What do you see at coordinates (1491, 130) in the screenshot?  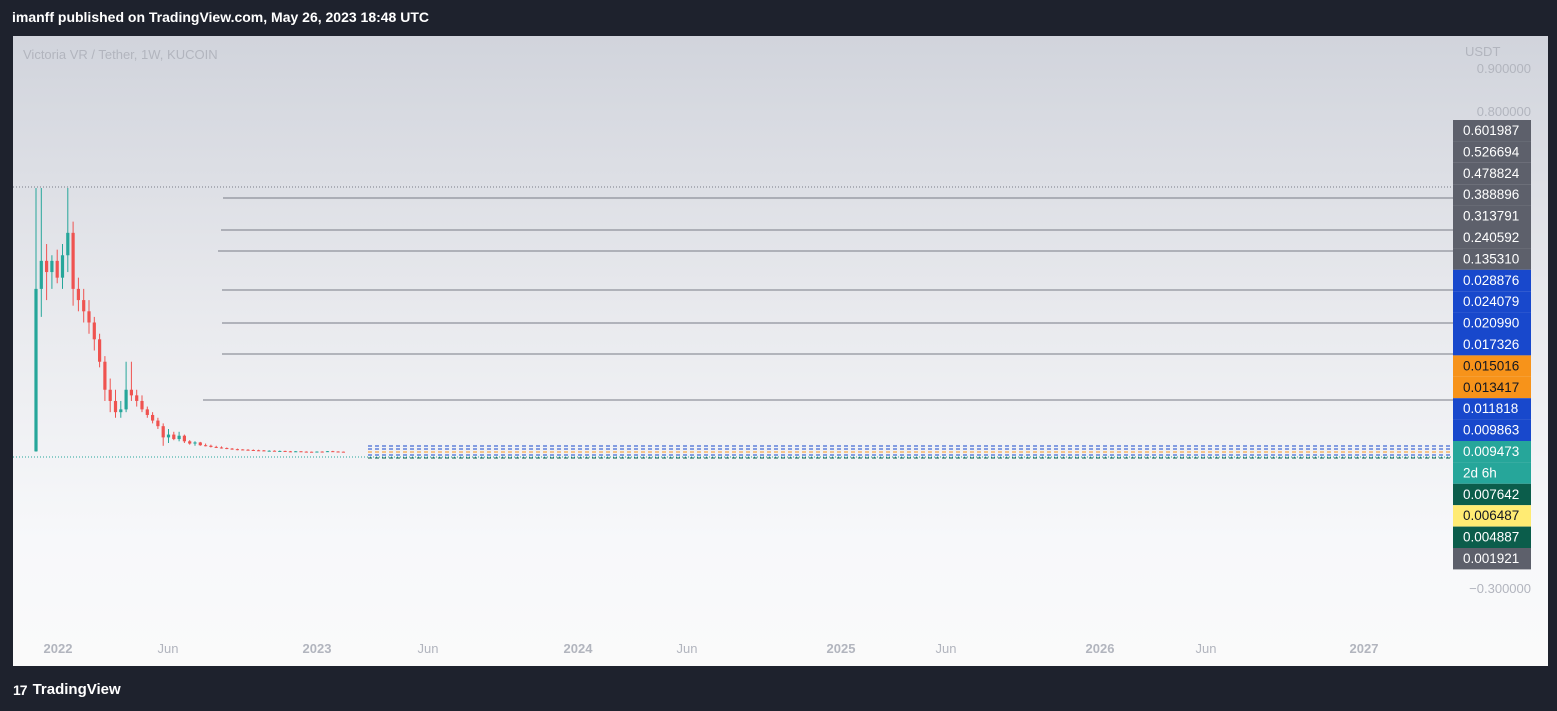 I see `price-label-text: 0.601987` at bounding box center [1491, 130].